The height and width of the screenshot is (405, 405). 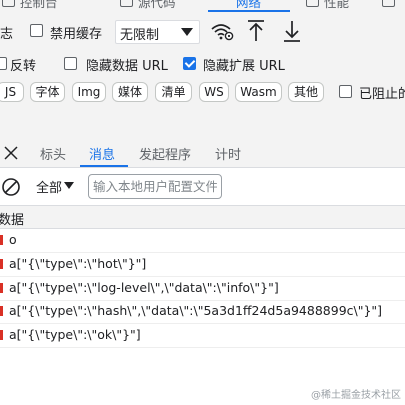 I want to click on blocked-requests-label: 已阻止的, so click(x=382, y=94).